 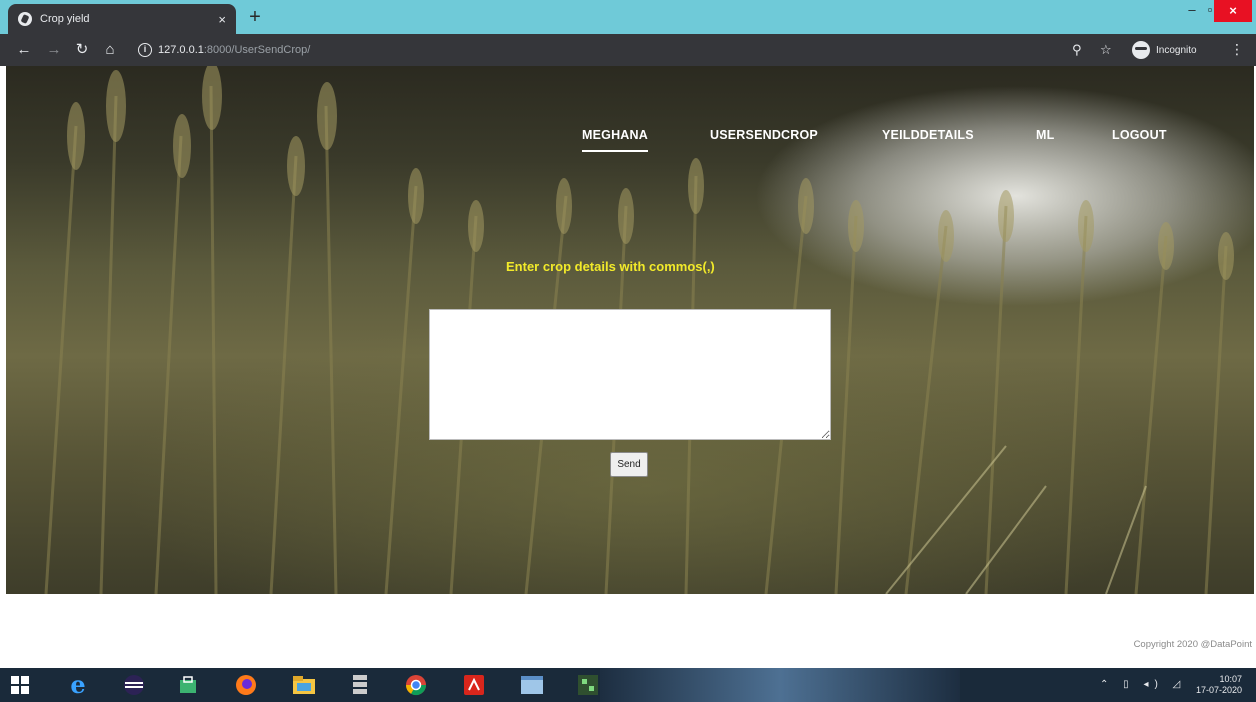 What do you see at coordinates (1176, 50) in the screenshot?
I see `incognito-label: Incognito` at bounding box center [1176, 50].